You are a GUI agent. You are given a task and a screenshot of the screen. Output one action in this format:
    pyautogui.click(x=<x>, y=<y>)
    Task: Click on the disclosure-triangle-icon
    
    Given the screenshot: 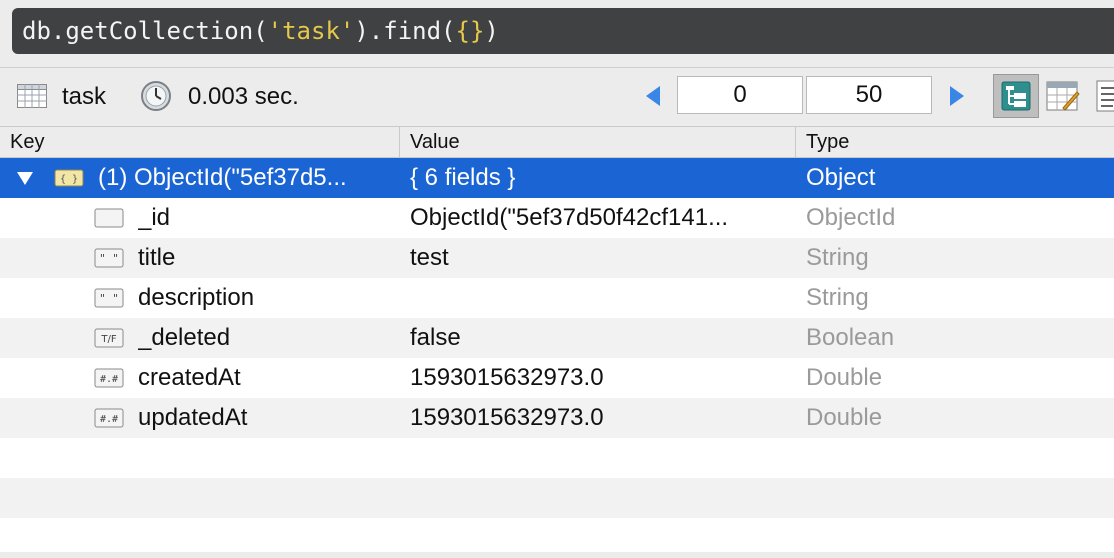 What is the action you would take?
    pyautogui.click(x=25, y=178)
    